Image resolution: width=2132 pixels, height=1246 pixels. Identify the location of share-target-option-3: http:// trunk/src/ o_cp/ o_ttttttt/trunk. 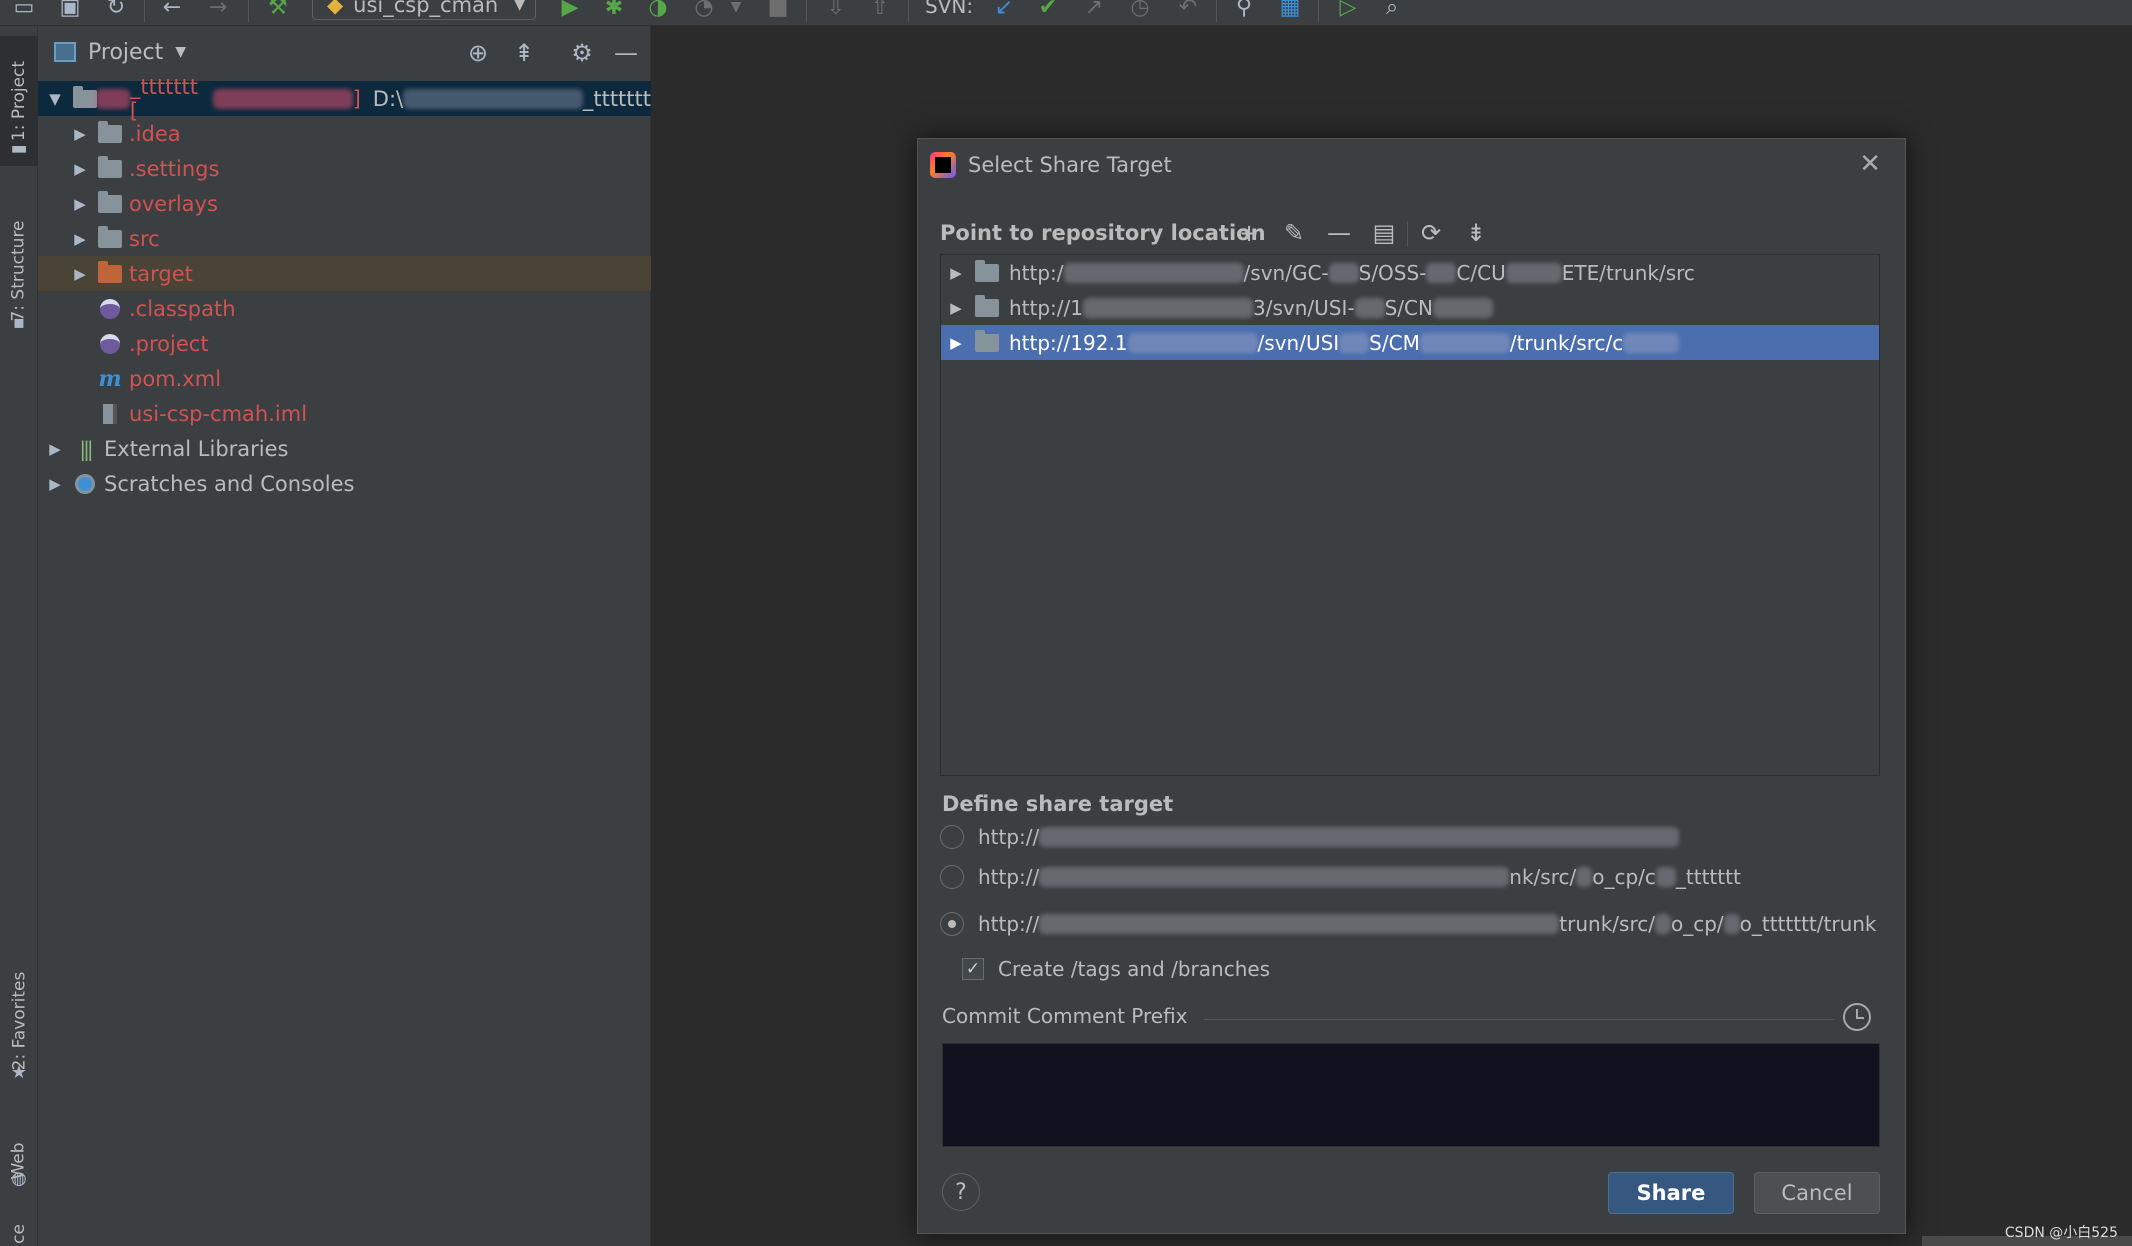
(1408, 924).